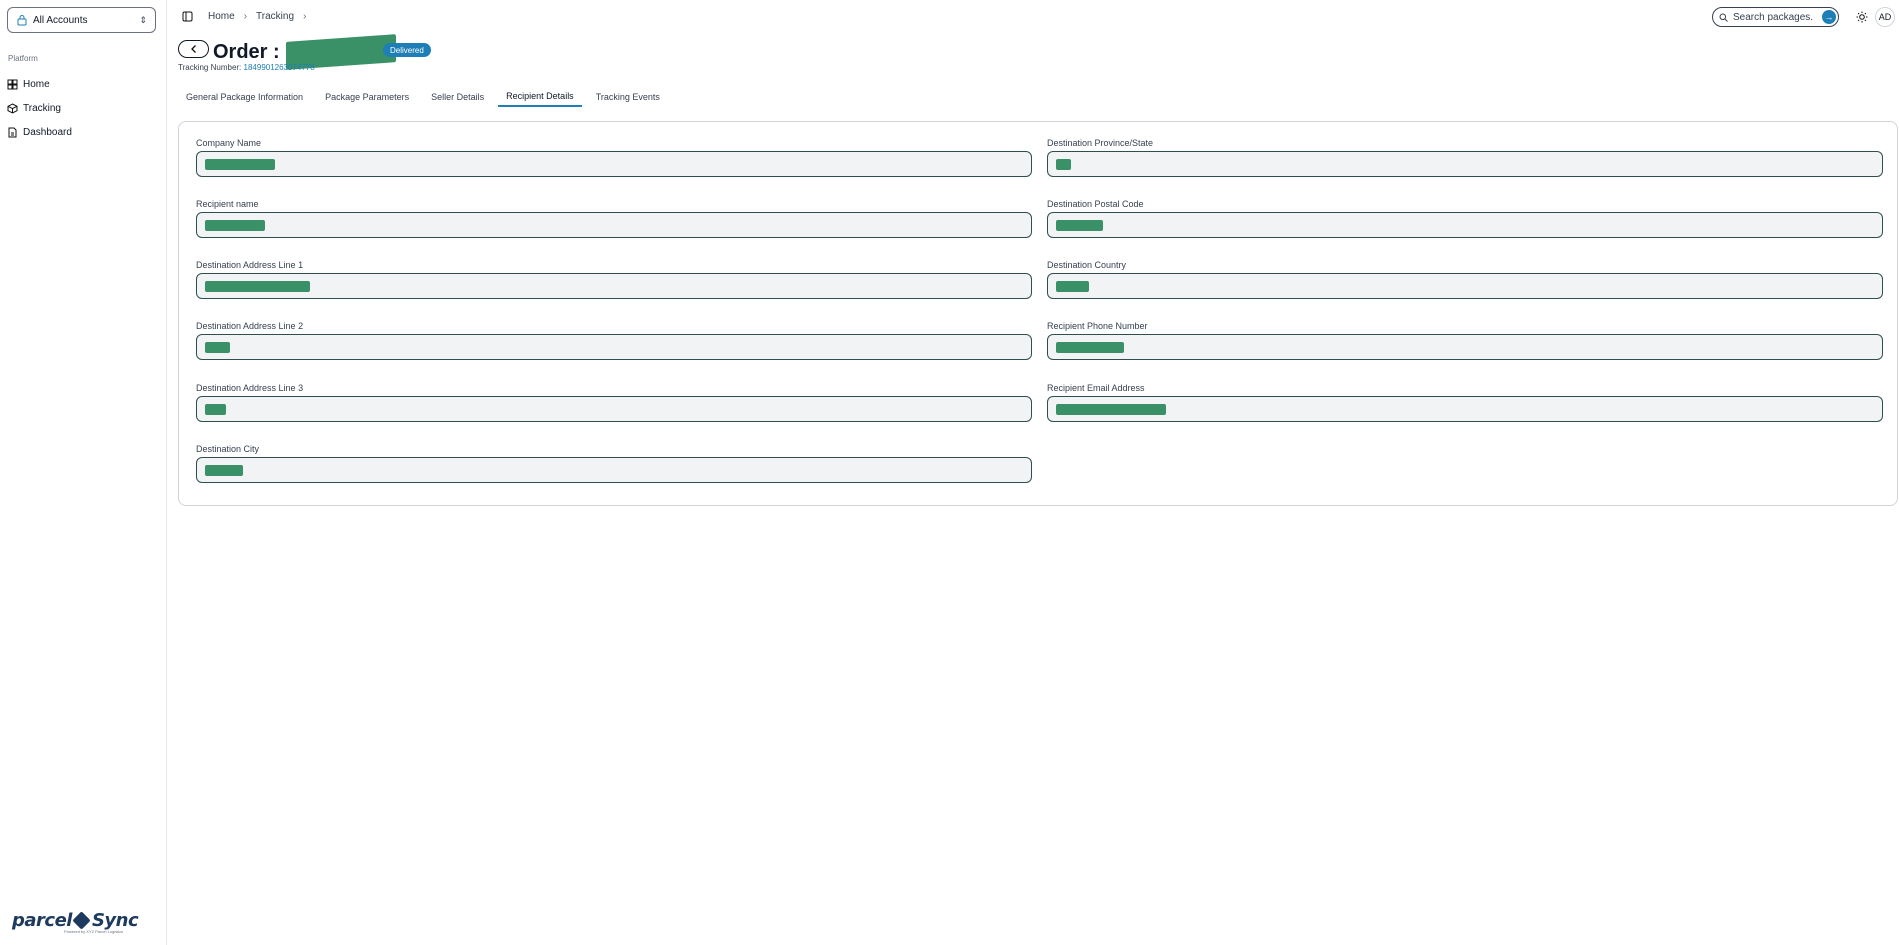 The height and width of the screenshot is (945, 1899). I want to click on address-line-3-field: Destination Address Line 3, so click(614, 402).